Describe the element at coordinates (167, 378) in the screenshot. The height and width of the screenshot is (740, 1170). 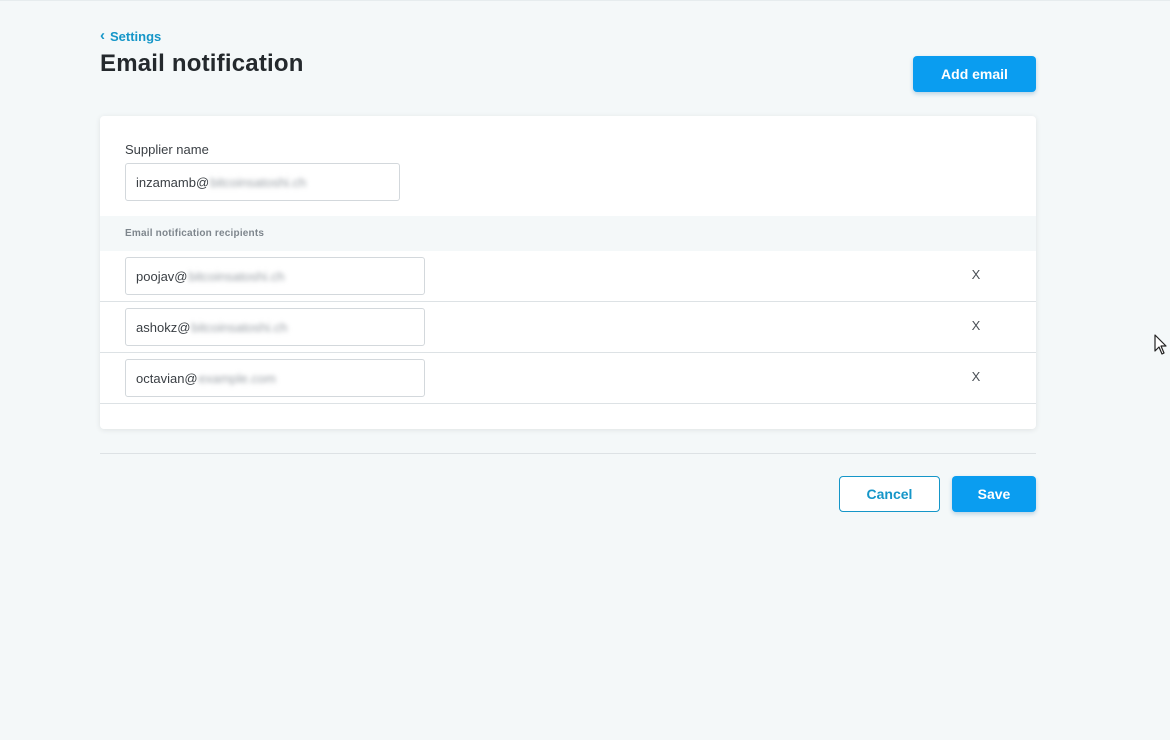
I see `recipient-email-value: octavian@` at that location.